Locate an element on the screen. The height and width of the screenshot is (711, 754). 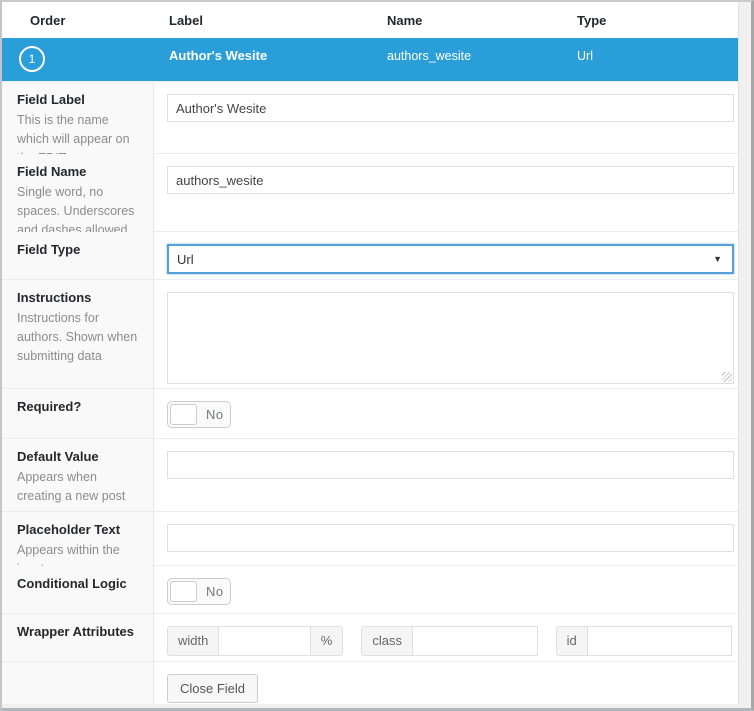
setting-description: Appears when creating a new post is located at coordinates (71, 486).